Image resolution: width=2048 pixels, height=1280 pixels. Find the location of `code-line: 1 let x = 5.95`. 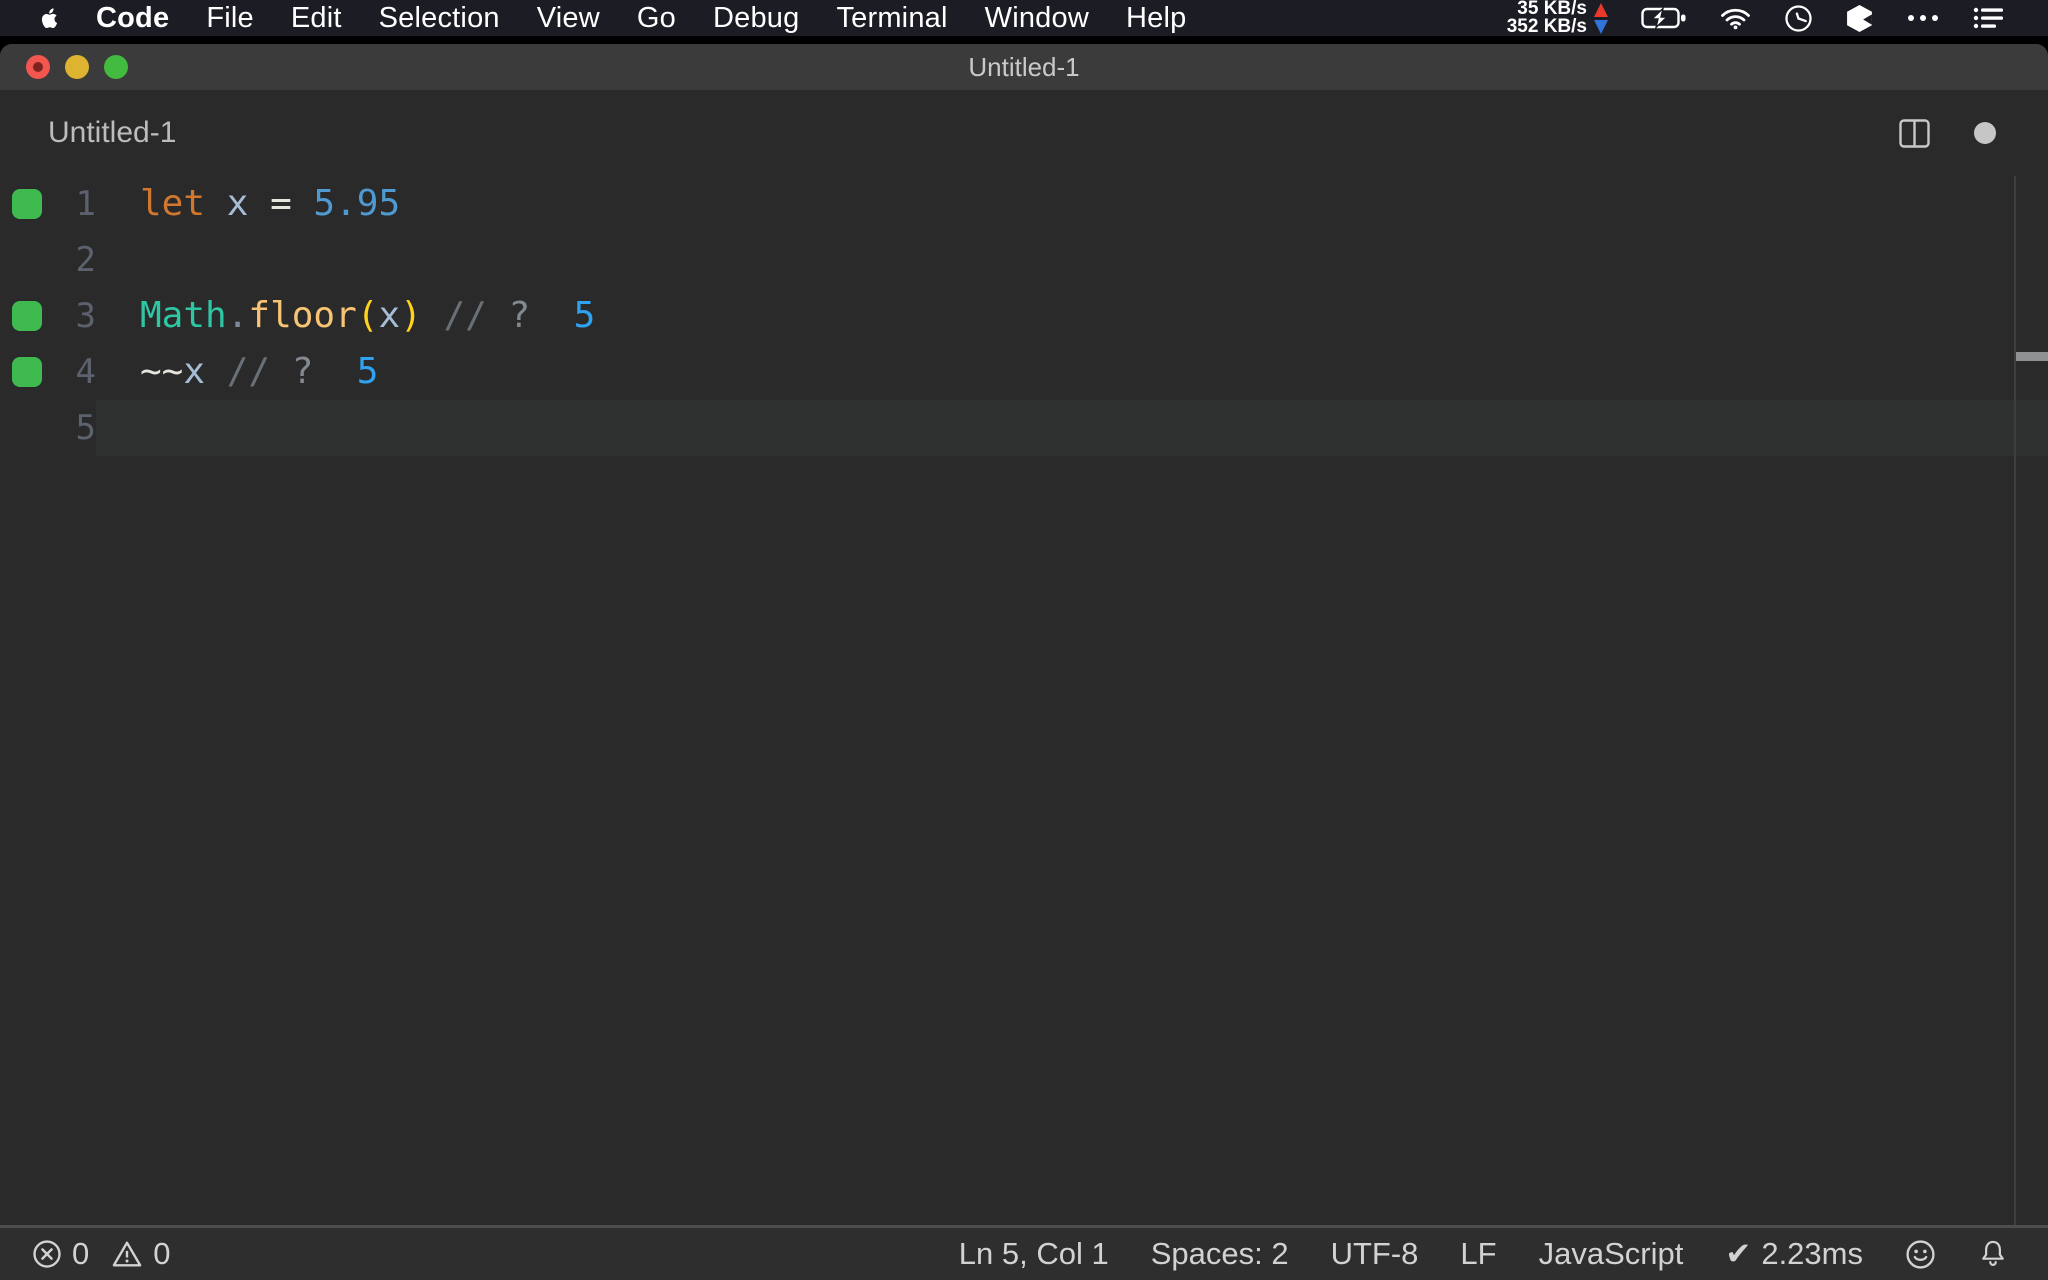

code-line: 1 let x = 5.95 is located at coordinates (1024, 204).